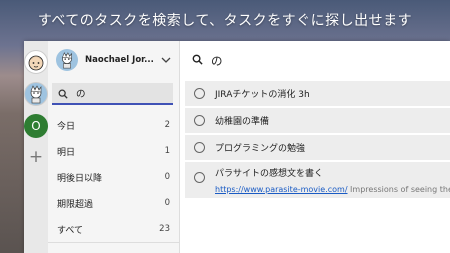 This screenshot has width=450, height=253. Describe the element at coordinates (113, 242) in the screenshot. I see `divider` at that location.